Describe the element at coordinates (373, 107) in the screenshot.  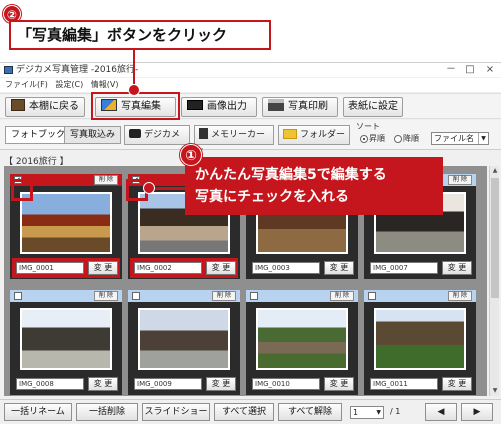
I see `set-cover-button: 表紙に設定` at that location.